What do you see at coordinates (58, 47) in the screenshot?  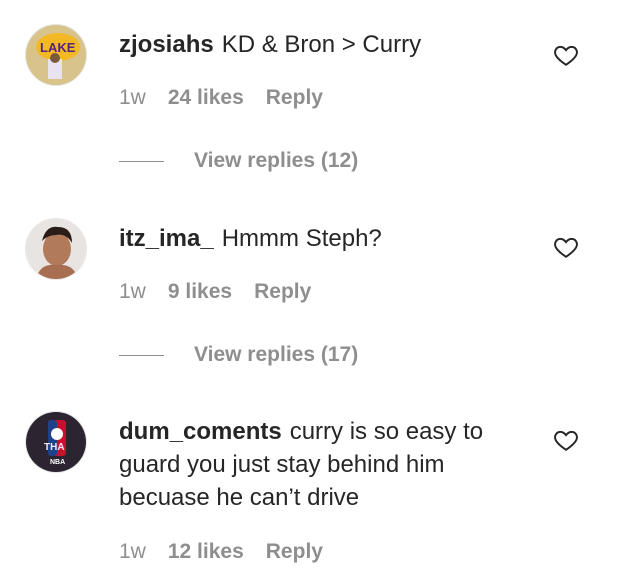 I see `svg-text: LAKE` at bounding box center [58, 47].